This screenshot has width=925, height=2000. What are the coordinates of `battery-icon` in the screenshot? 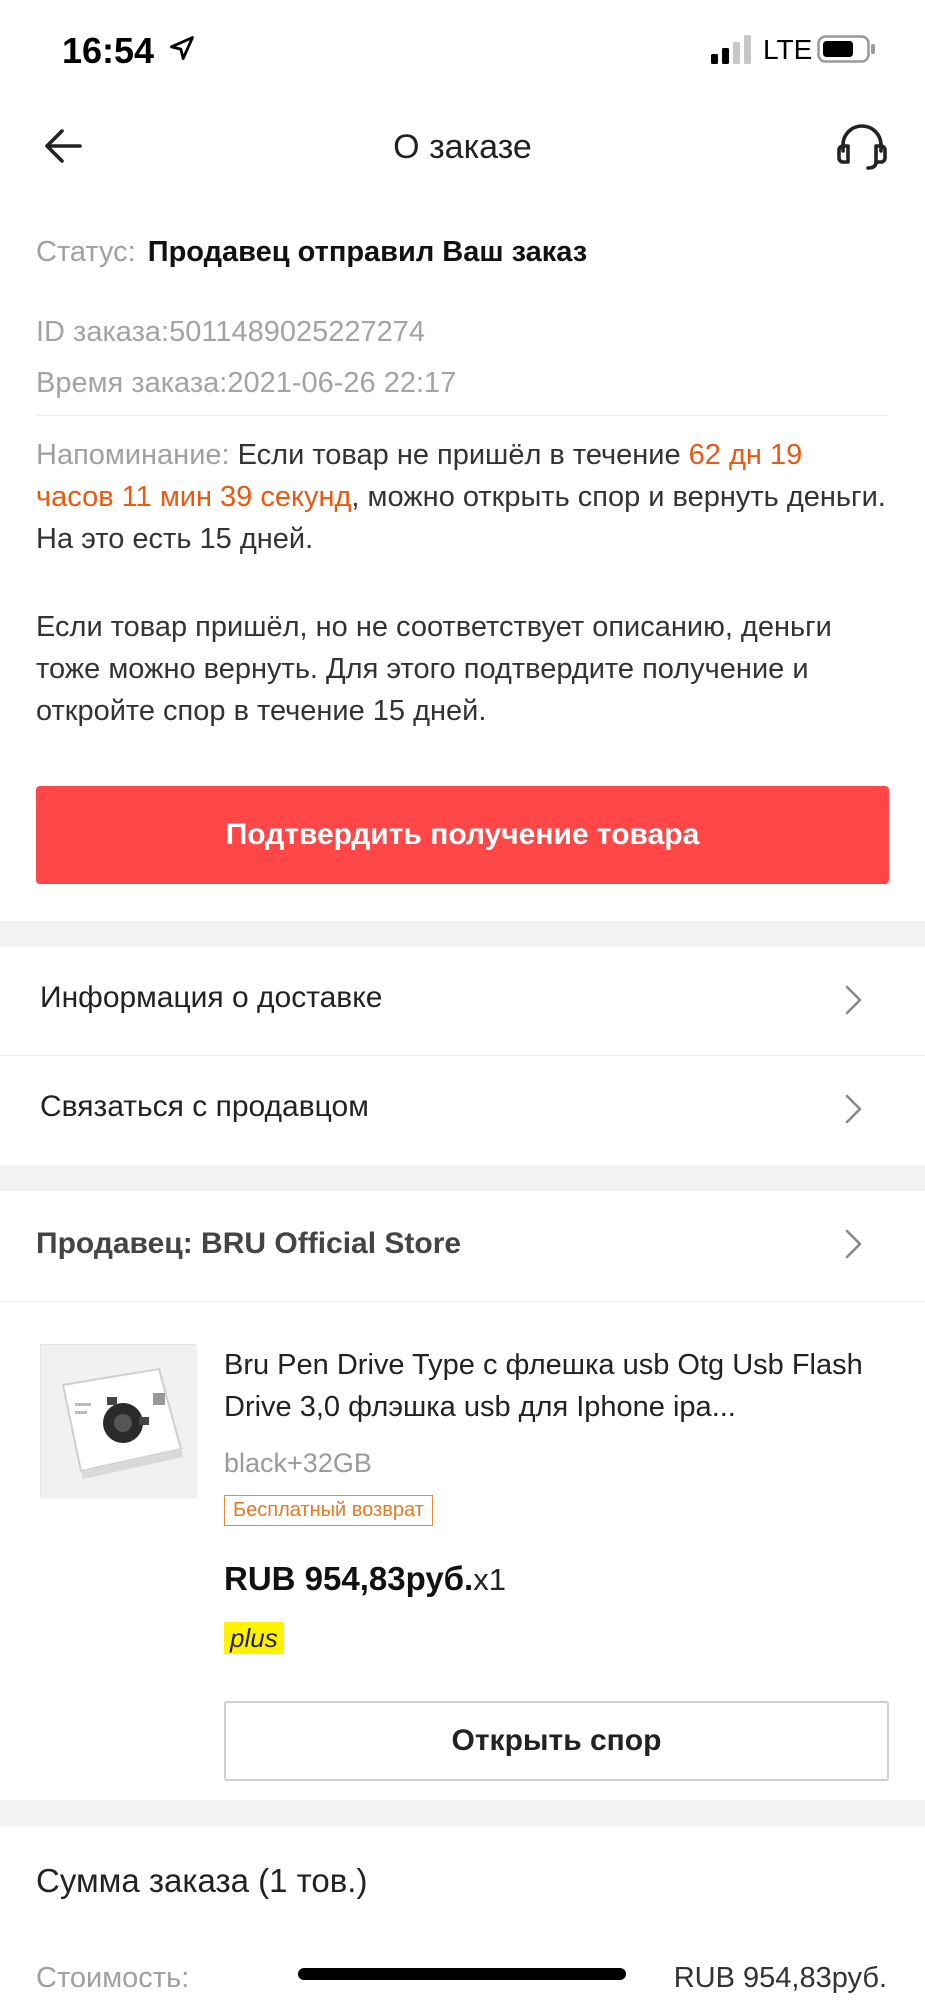 It's located at (846, 49).